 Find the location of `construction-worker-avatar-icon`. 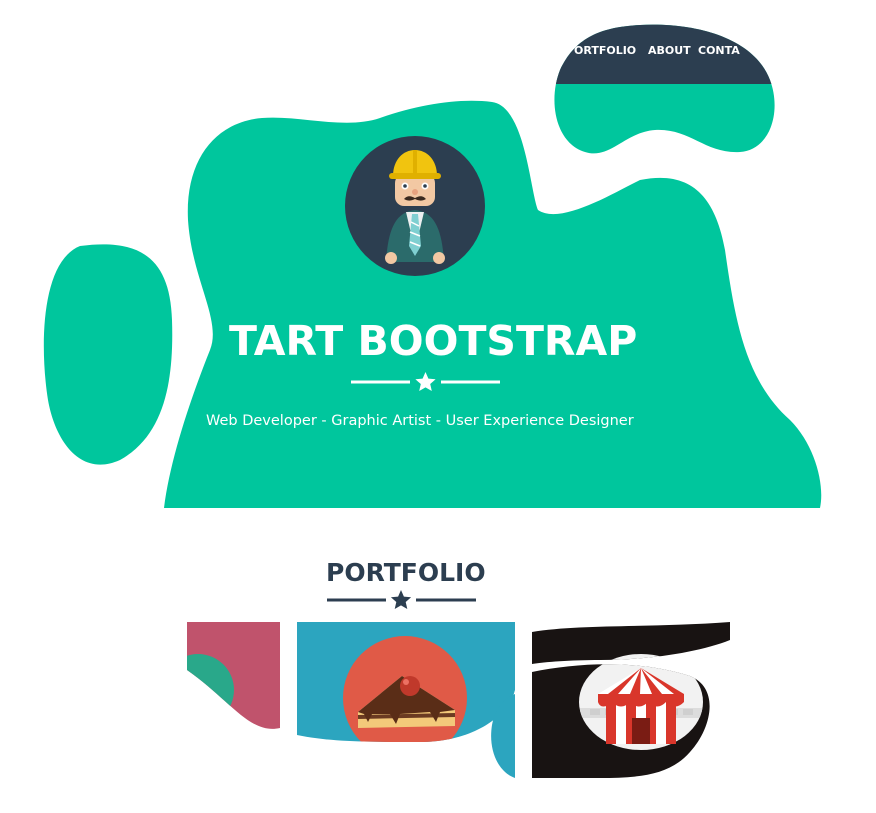

construction-worker-avatar-icon is located at coordinates (415, 206).